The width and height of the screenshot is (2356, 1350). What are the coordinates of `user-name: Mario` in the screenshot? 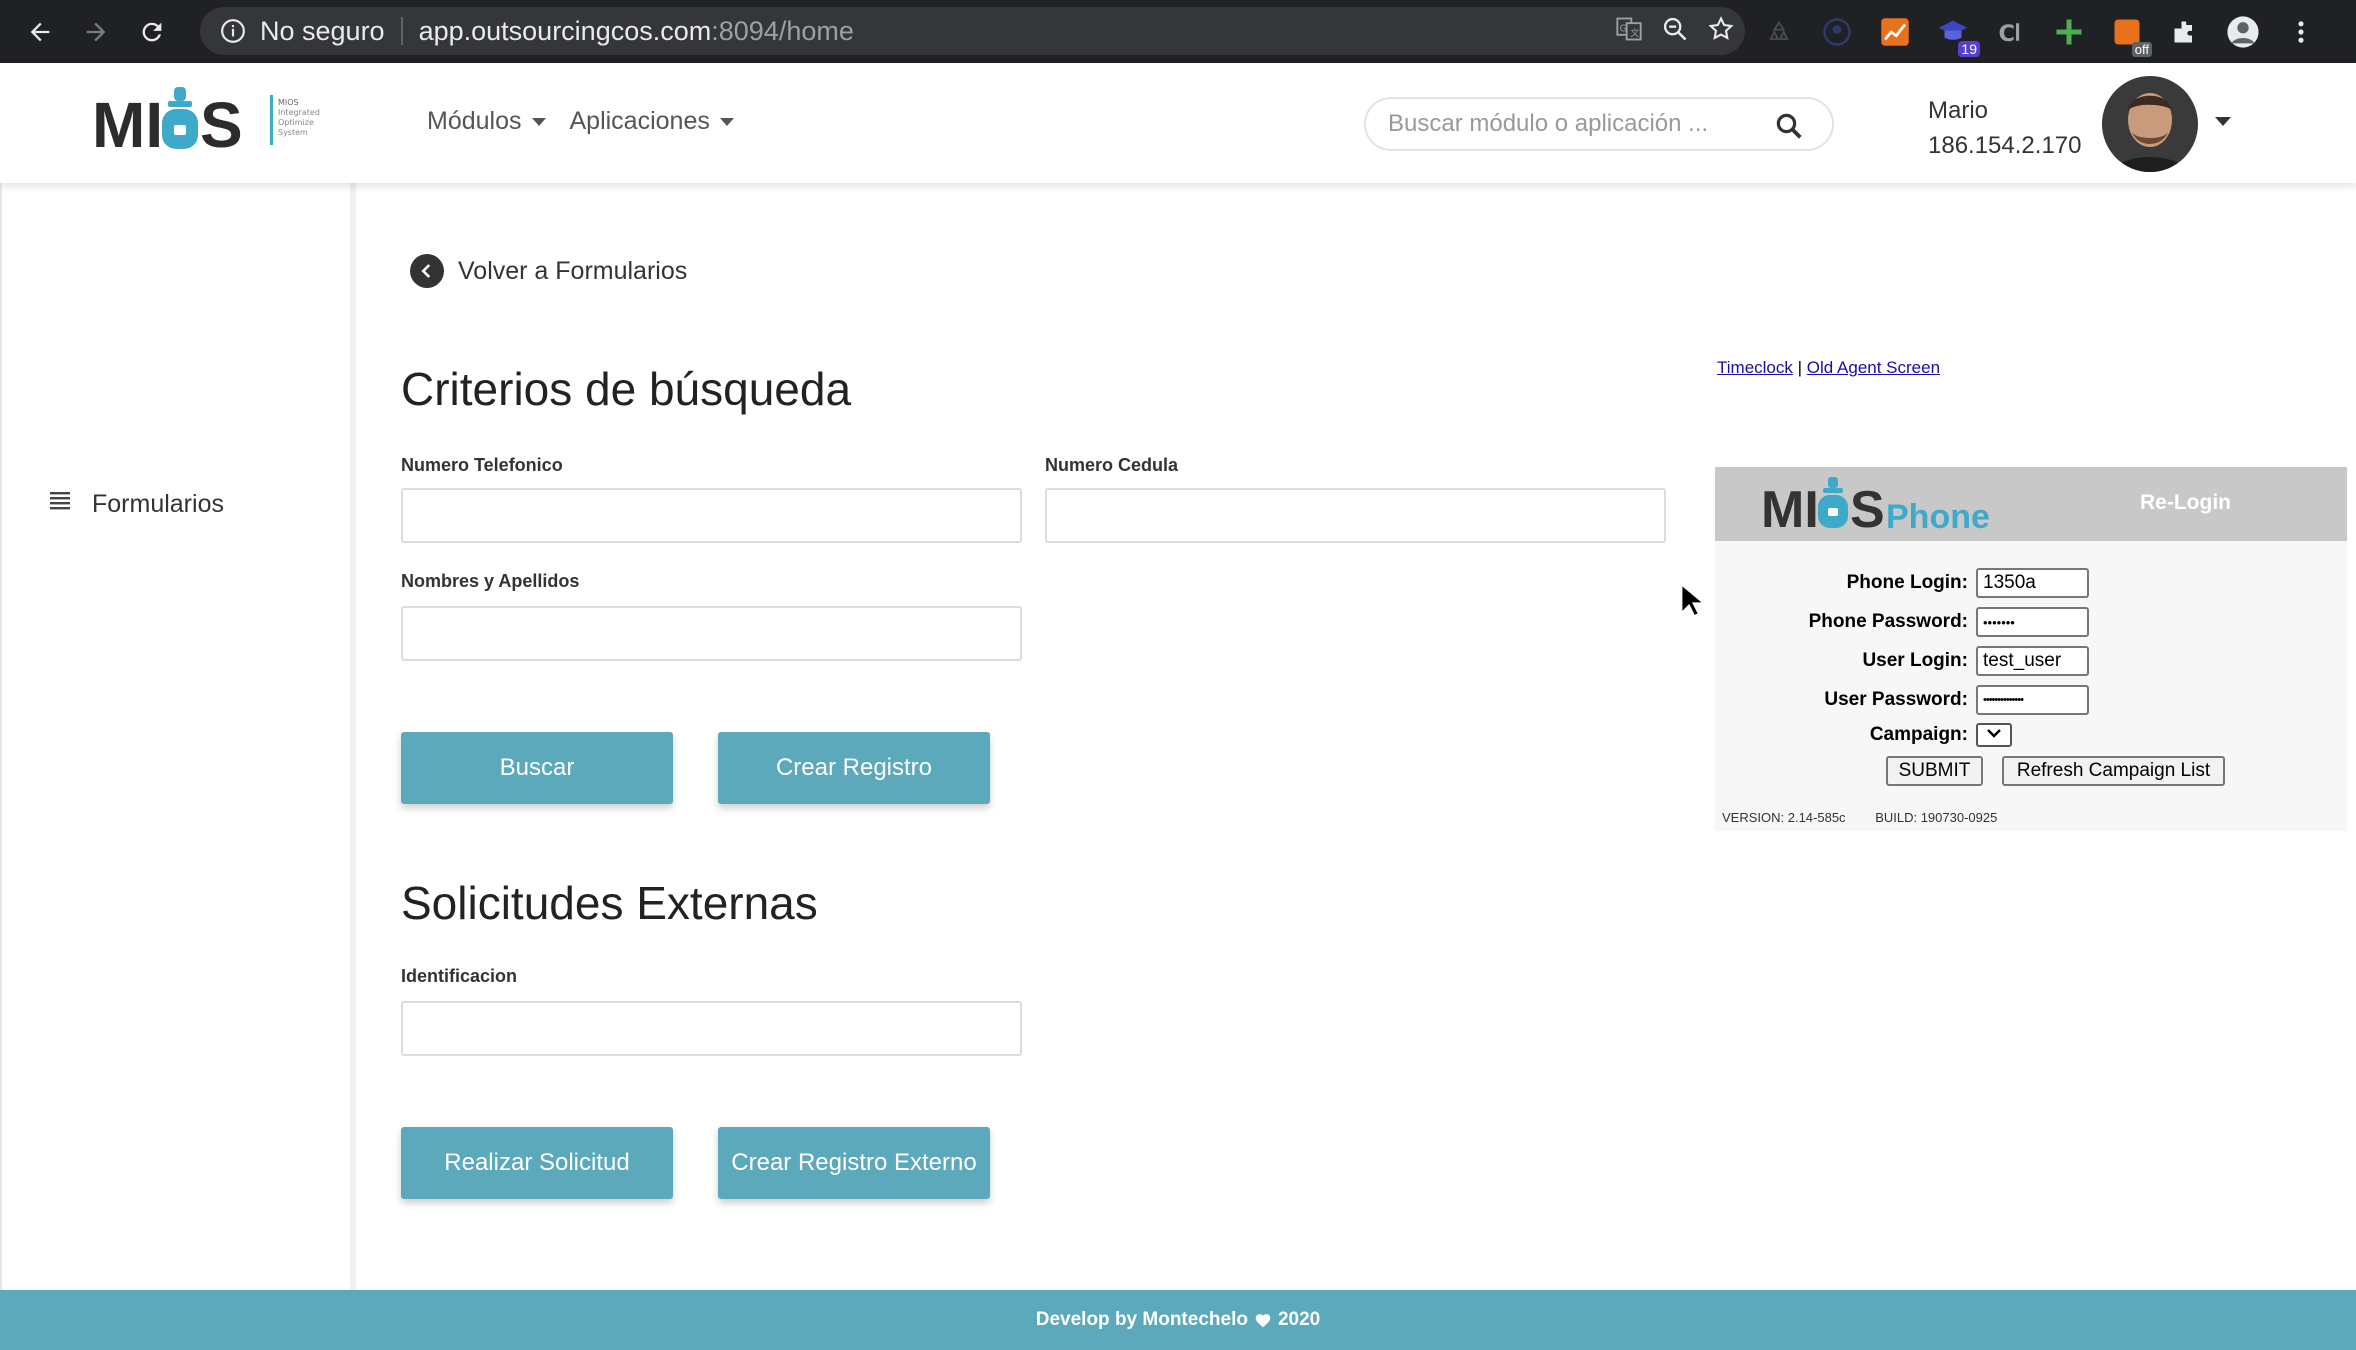 It's located at (1958, 110).